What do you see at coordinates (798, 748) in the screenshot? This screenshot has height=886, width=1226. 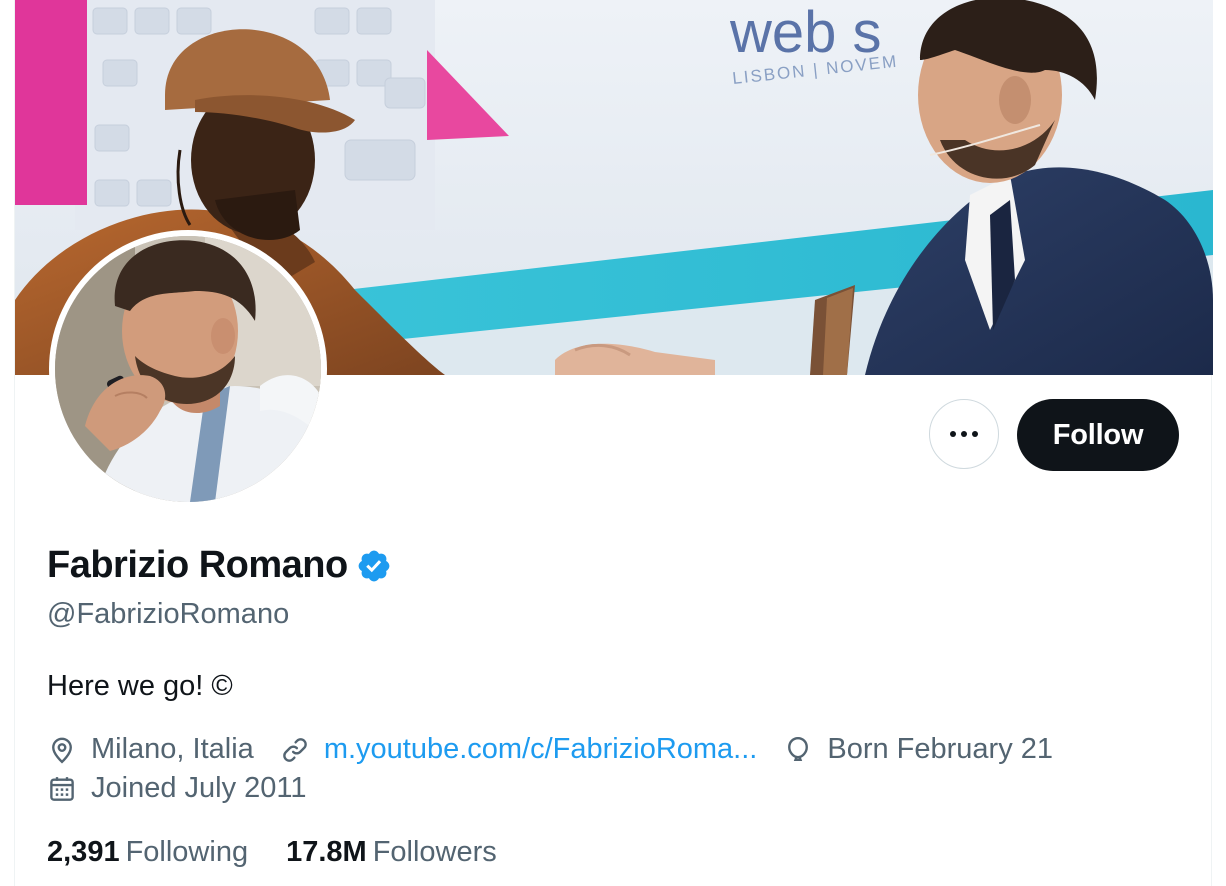 I see `balloon-icon` at bounding box center [798, 748].